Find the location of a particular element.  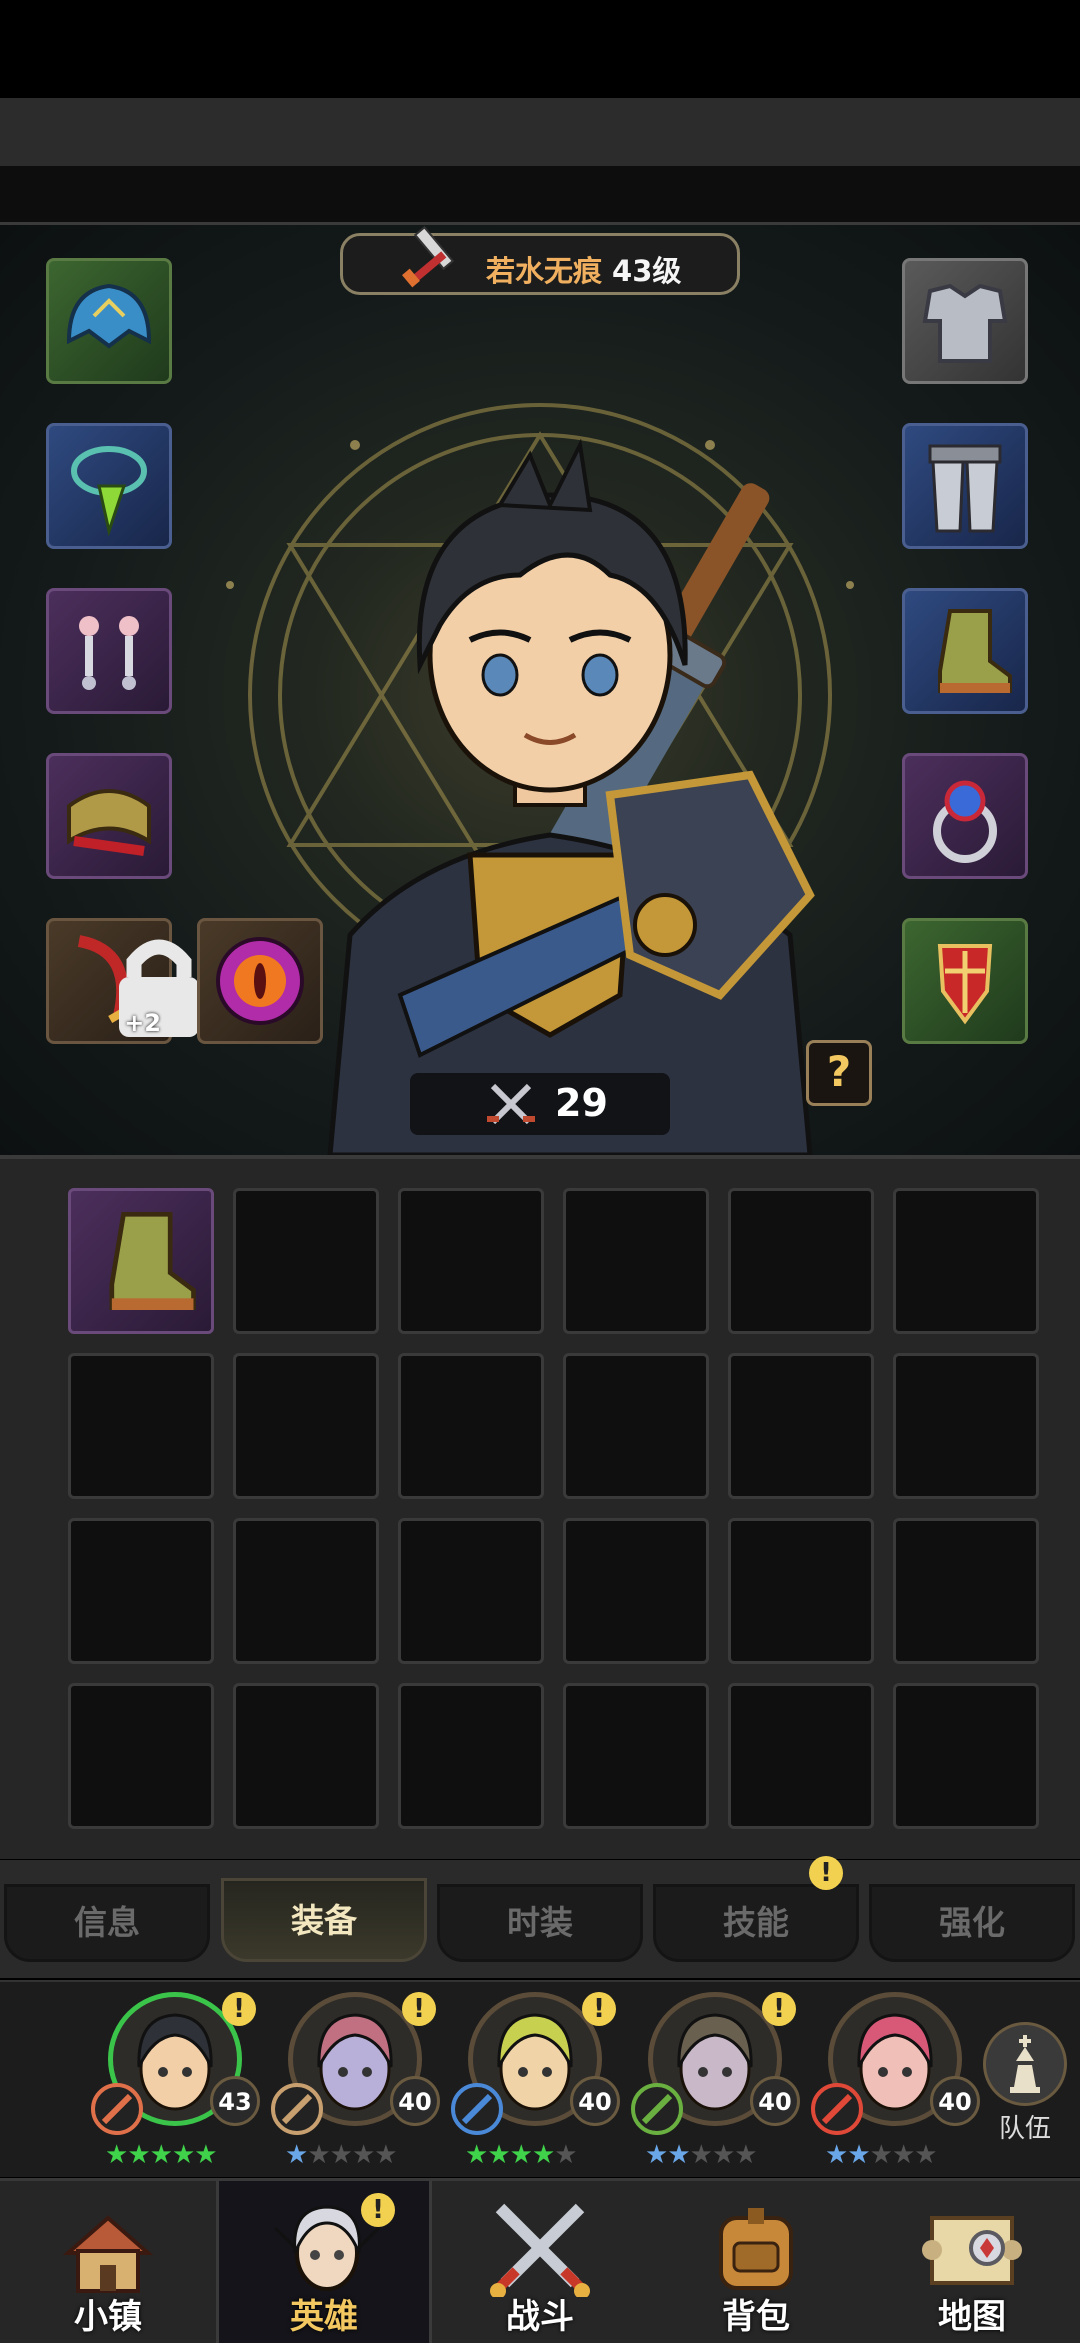

hero-card-2: 40 ★★★★★! is located at coordinates (535, 2082).